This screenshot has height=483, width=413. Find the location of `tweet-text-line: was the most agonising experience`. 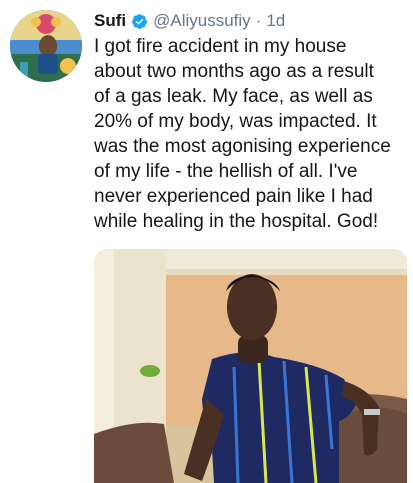

tweet-text-line: was the most agonising experience is located at coordinates (242, 146).